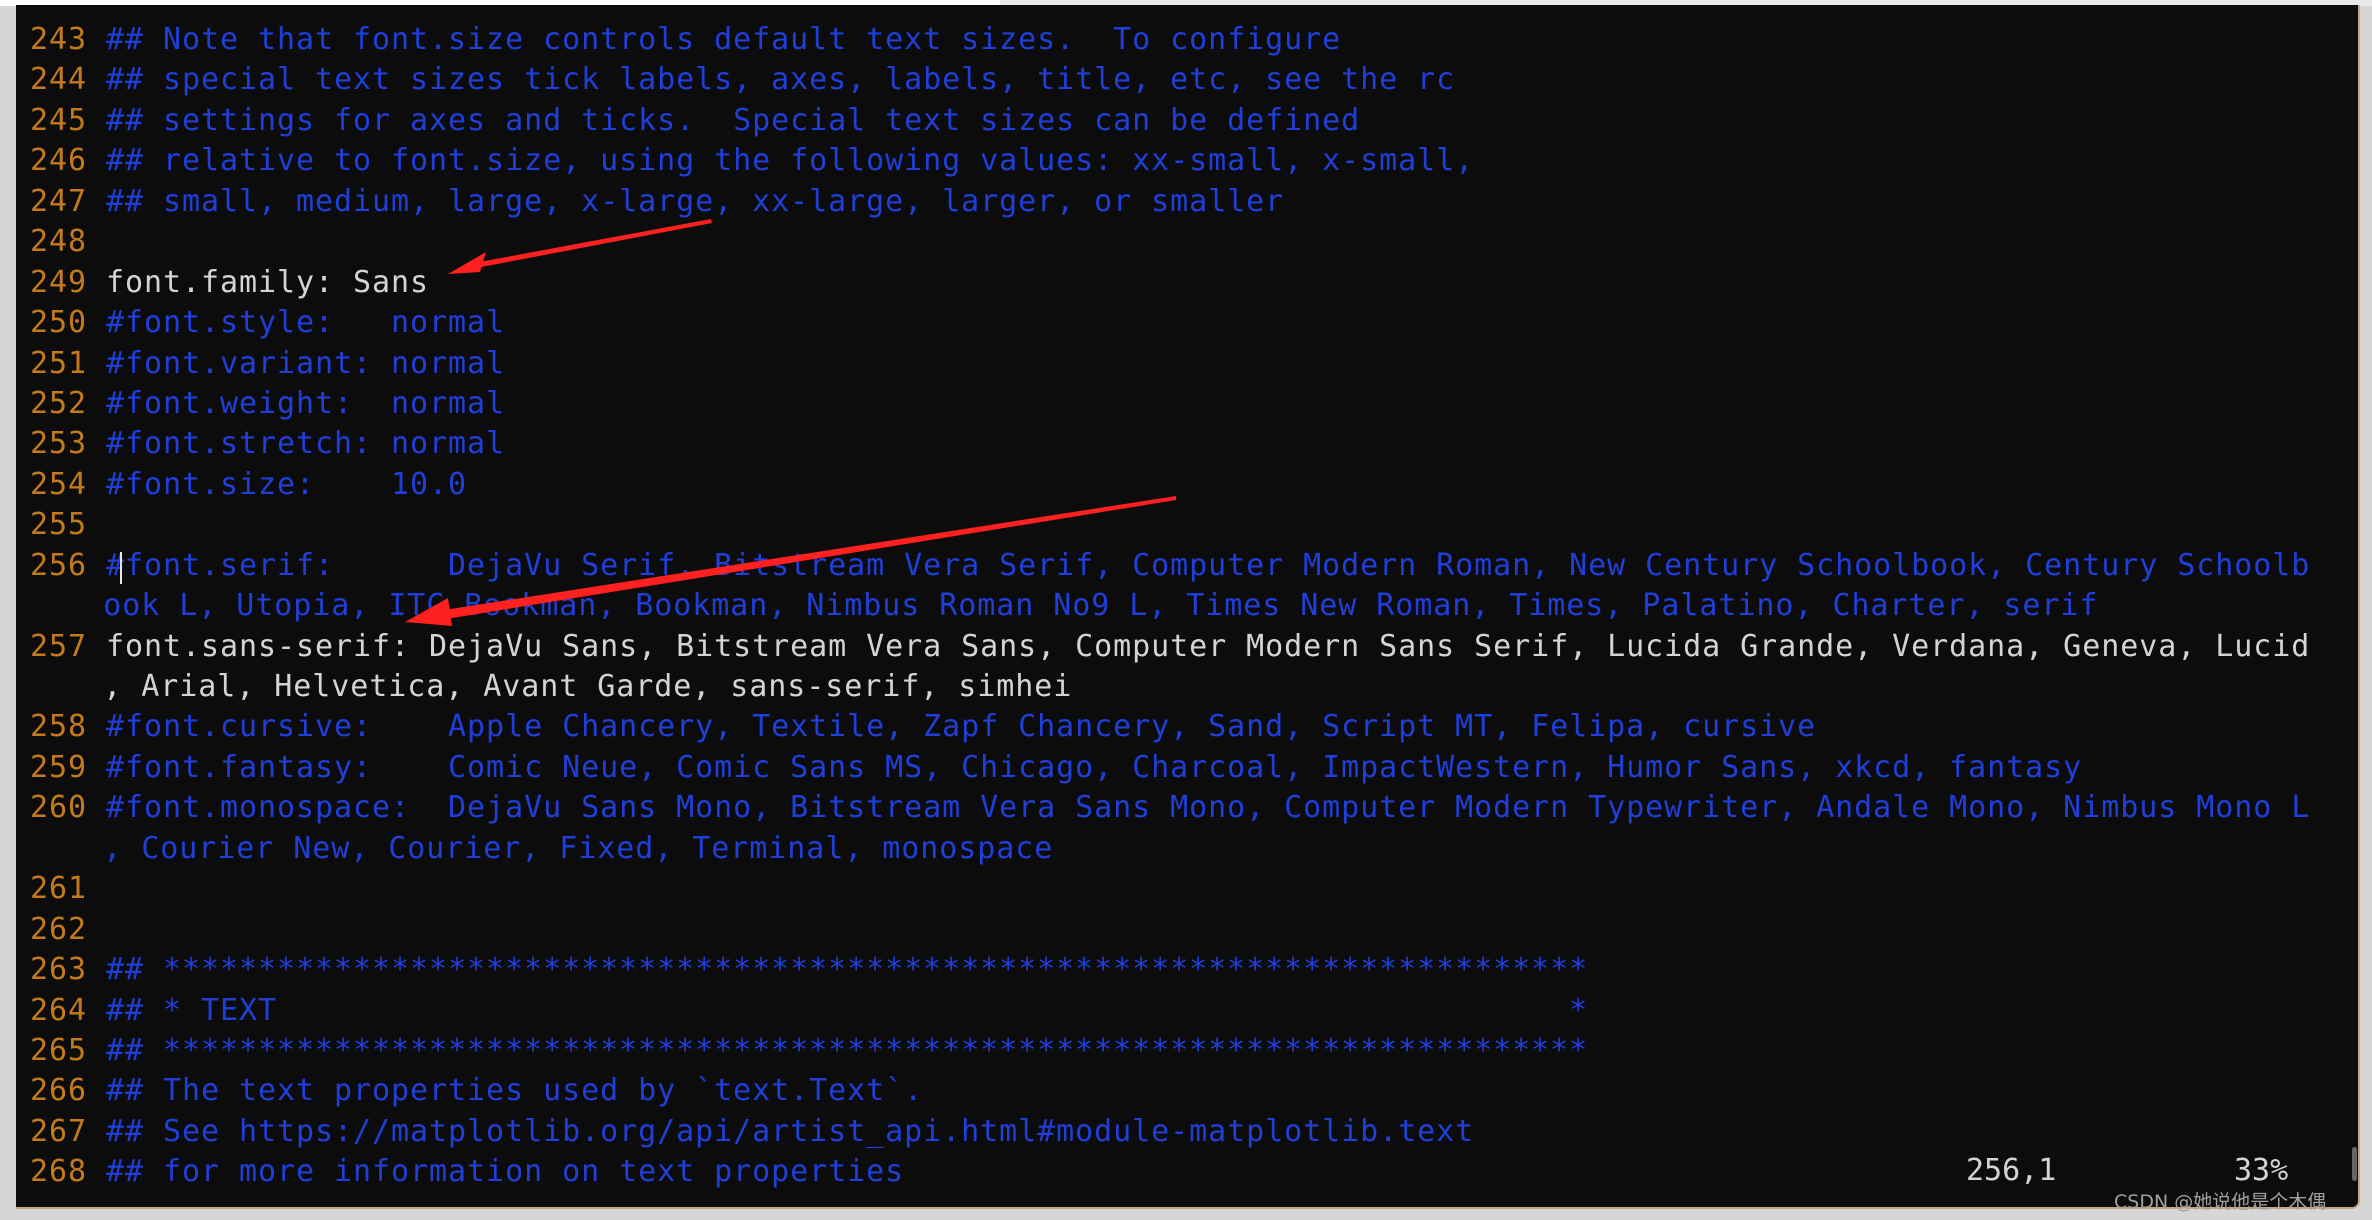 Image resolution: width=2372 pixels, height=1220 pixels. I want to click on arrow-icon-font-family, so click(580, 246).